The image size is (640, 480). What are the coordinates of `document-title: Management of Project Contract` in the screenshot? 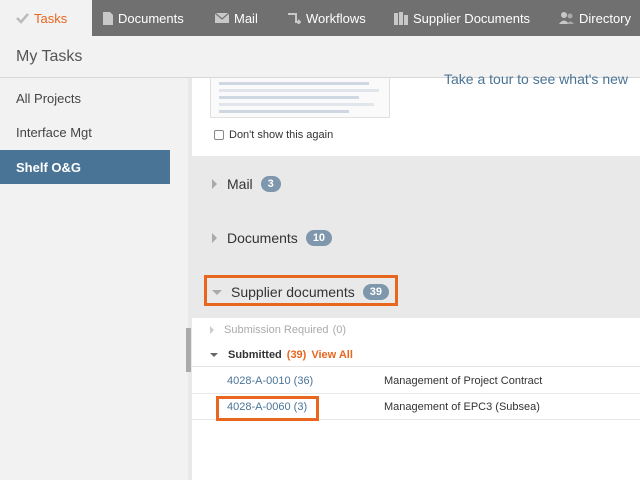 It's located at (463, 381).